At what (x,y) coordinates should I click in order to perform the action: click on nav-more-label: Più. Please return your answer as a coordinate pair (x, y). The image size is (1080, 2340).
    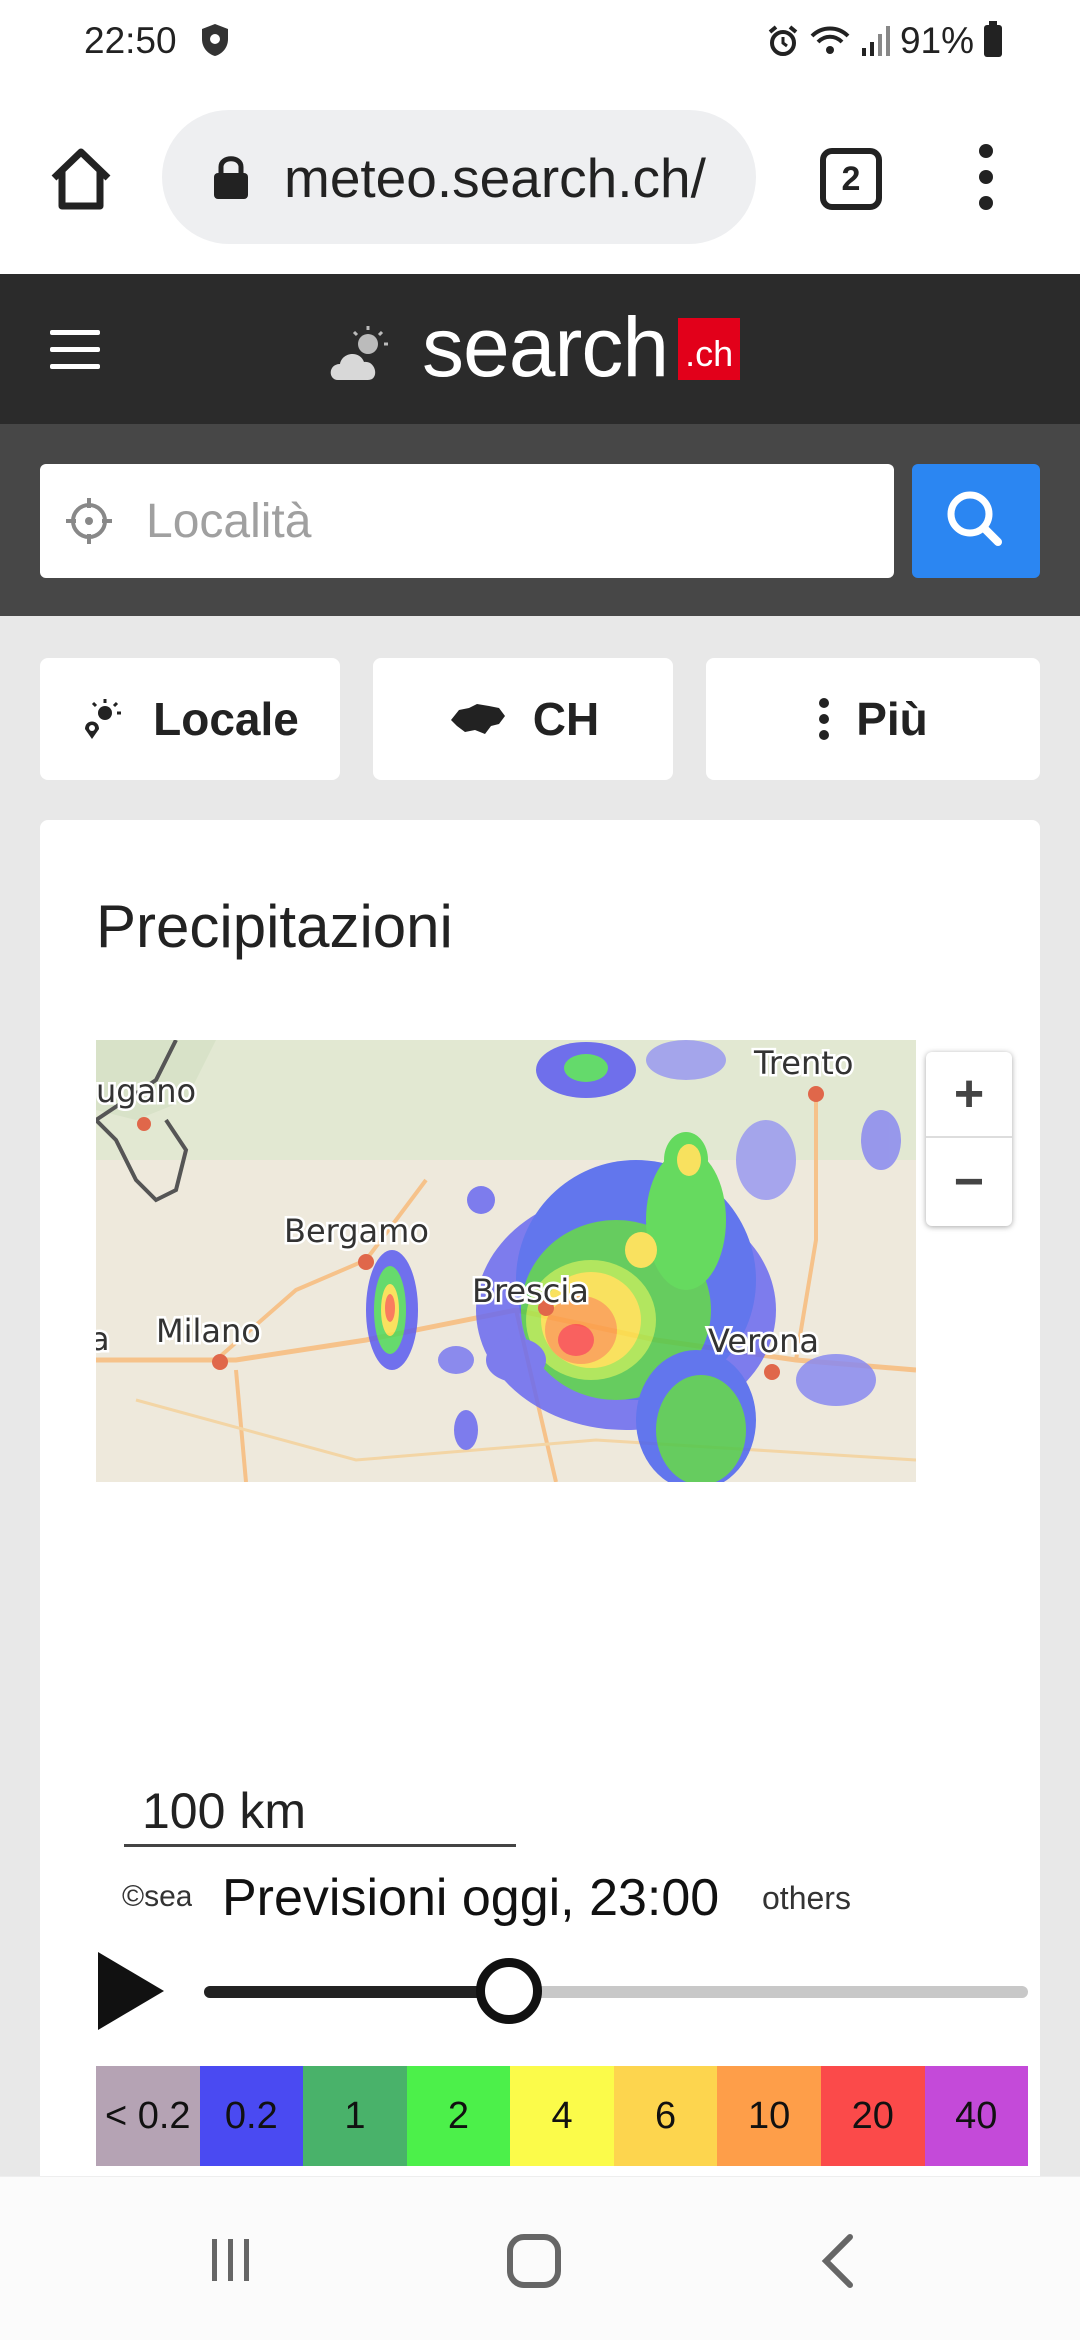
    Looking at the image, I should click on (892, 719).